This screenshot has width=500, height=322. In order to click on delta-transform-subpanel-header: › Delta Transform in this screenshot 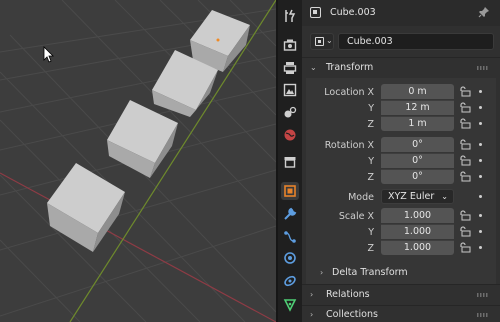, I will do `click(405, 273)`.